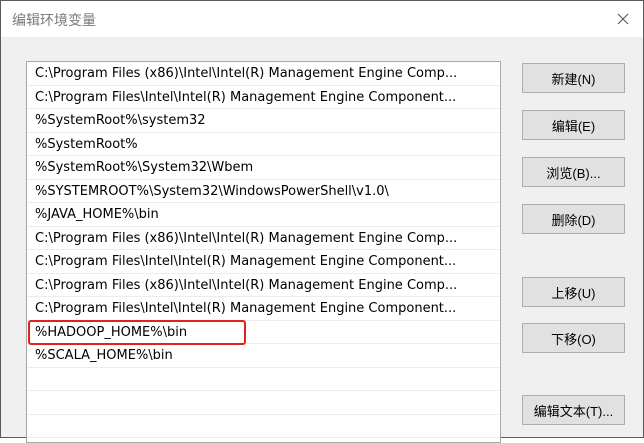  What do you see at coordinates (263, 121) in the screenshot?
I see `path-list-item: %SystemRoot%\system32` at bounding box center [263, 121].